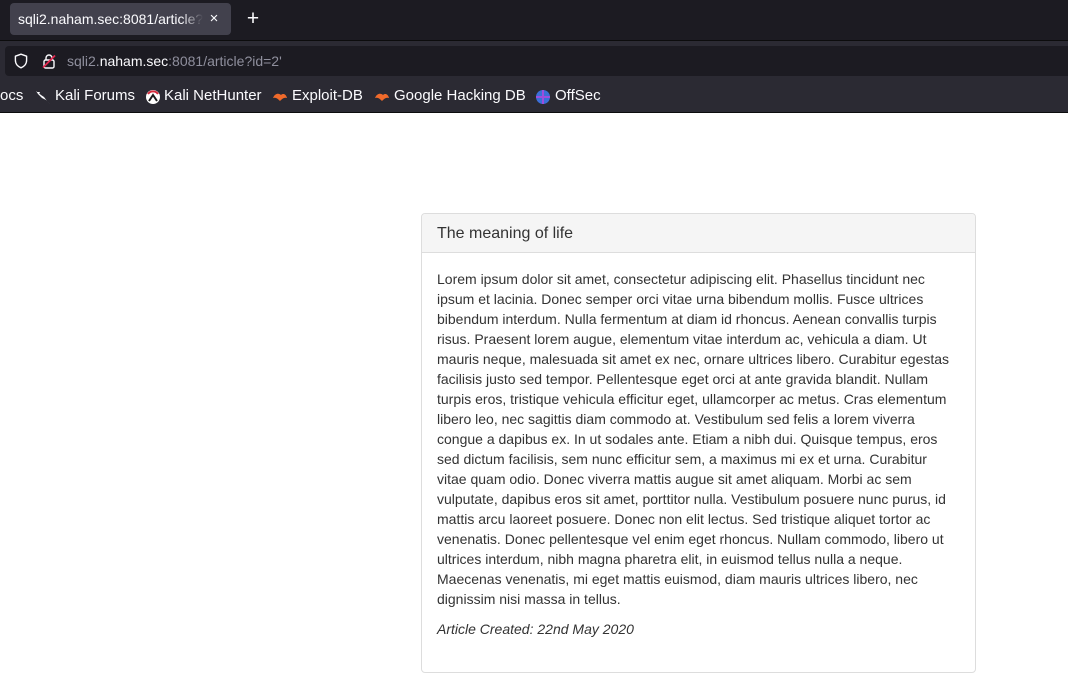 This screenshot has width=1068, height=673. What do you see at coordinates (43, 97) in the screenshot?
I see `kali-dragon-icon` at bounding box center [43, 97].